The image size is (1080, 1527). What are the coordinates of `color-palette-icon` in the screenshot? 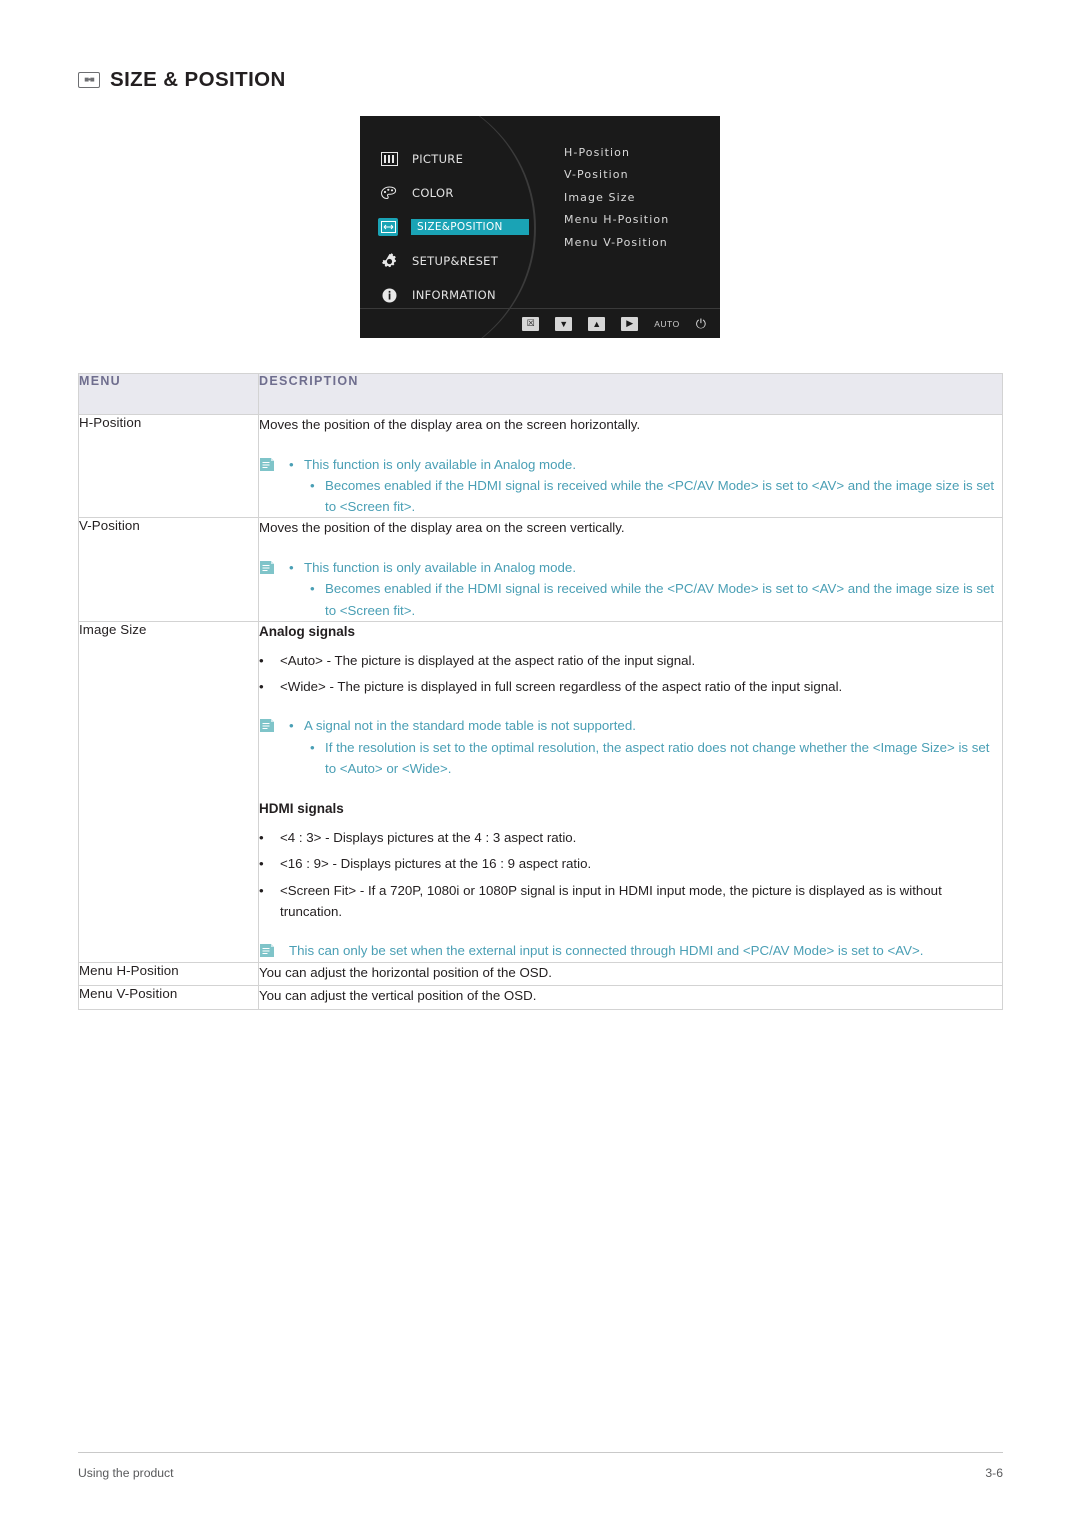 It's located at (389, 193).